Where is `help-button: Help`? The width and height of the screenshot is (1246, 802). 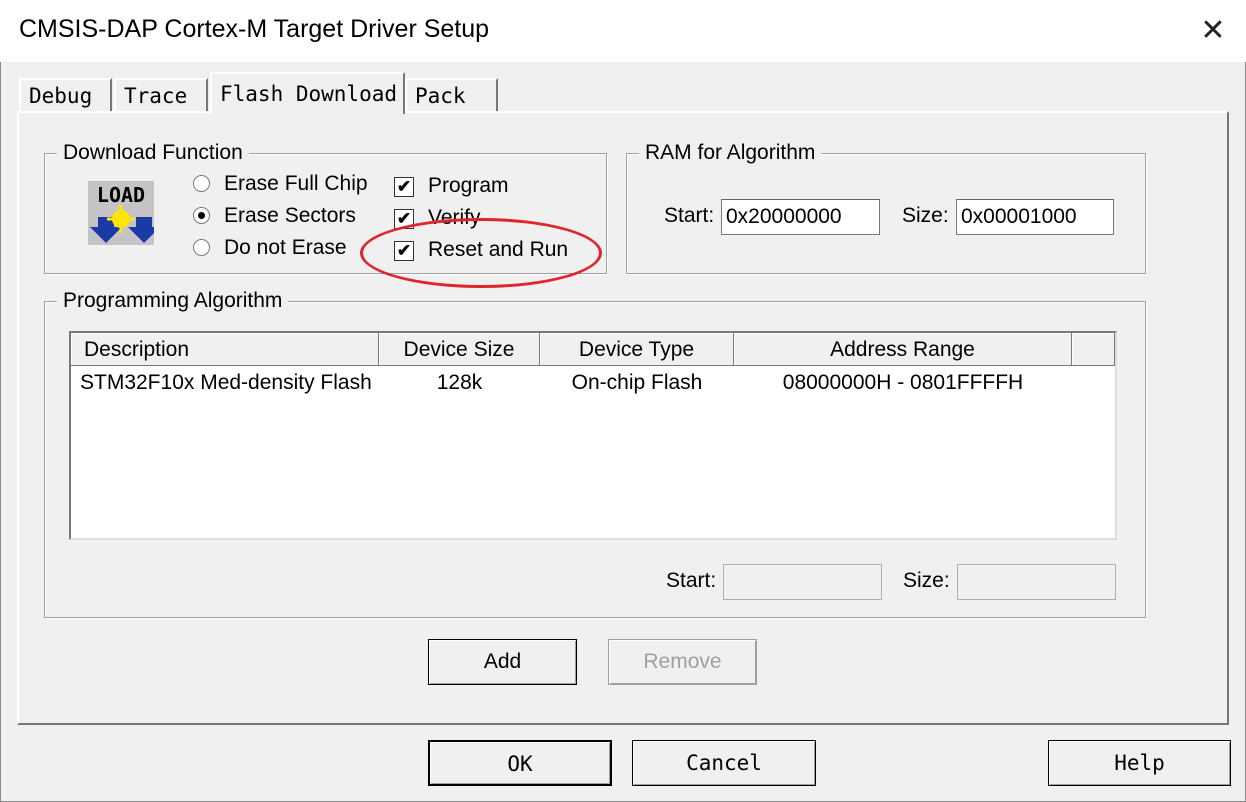
help-button: Help is located at coordinates (1139, 763).